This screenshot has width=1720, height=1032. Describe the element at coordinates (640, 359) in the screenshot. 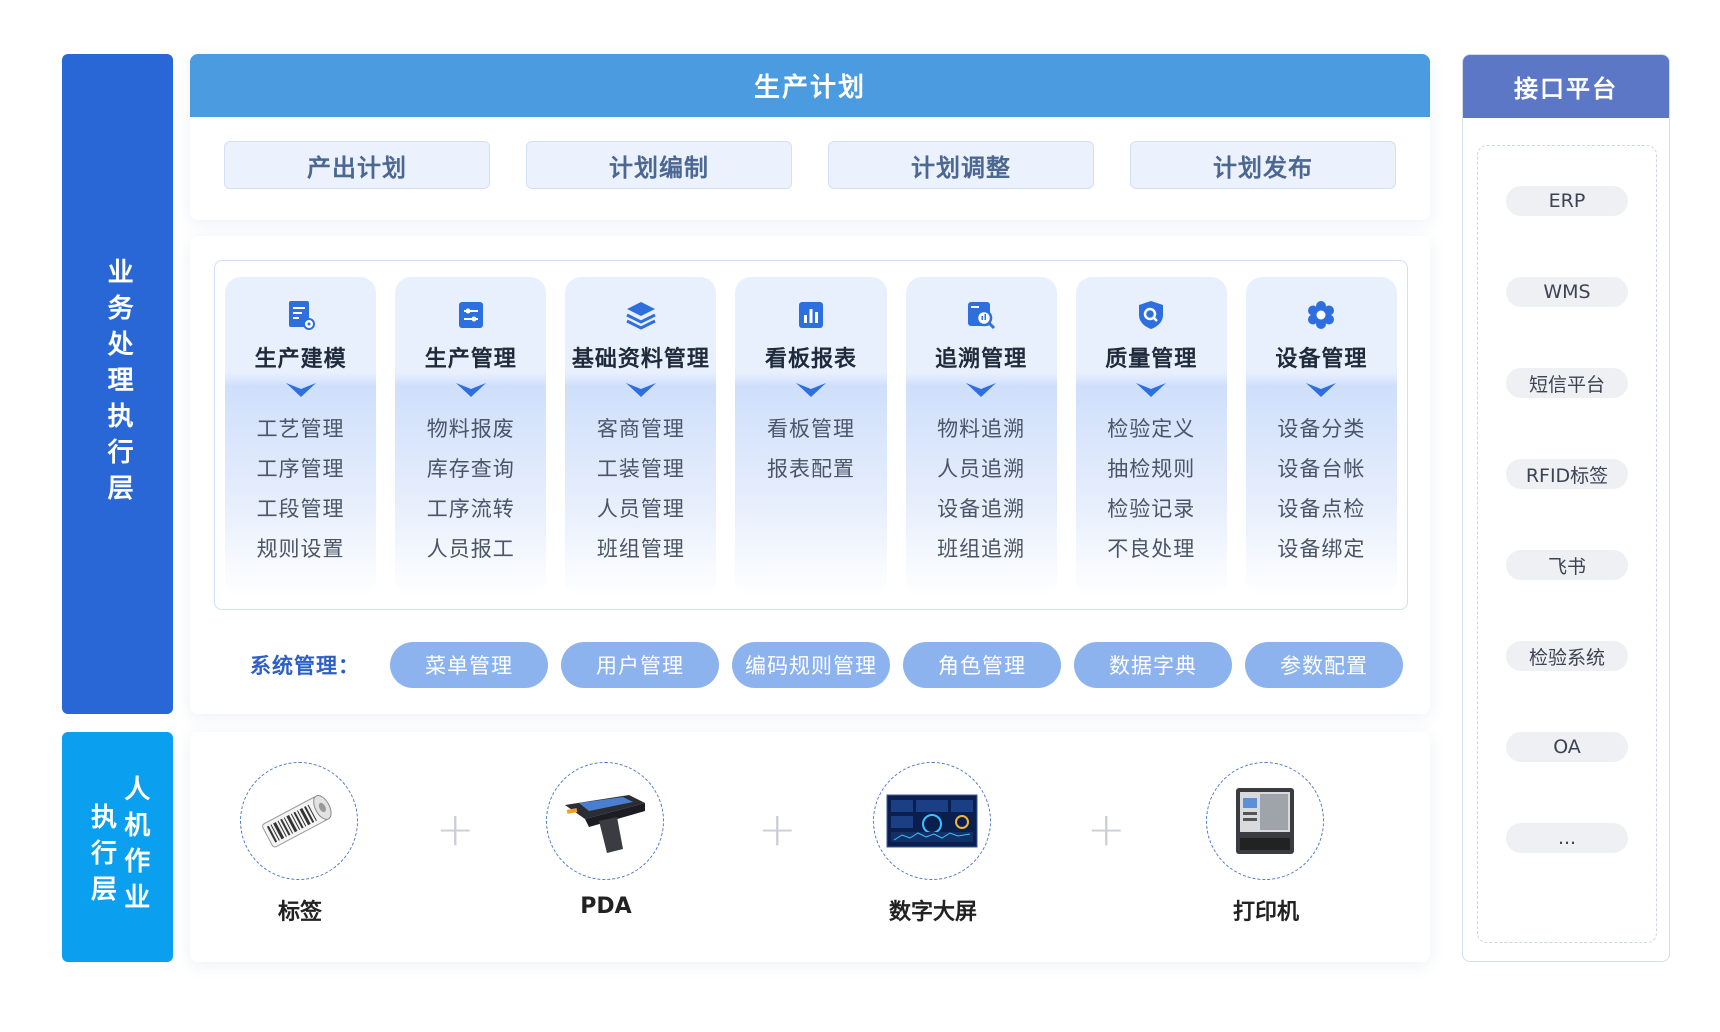

I see `module-title: 基础资料管理` at that location.